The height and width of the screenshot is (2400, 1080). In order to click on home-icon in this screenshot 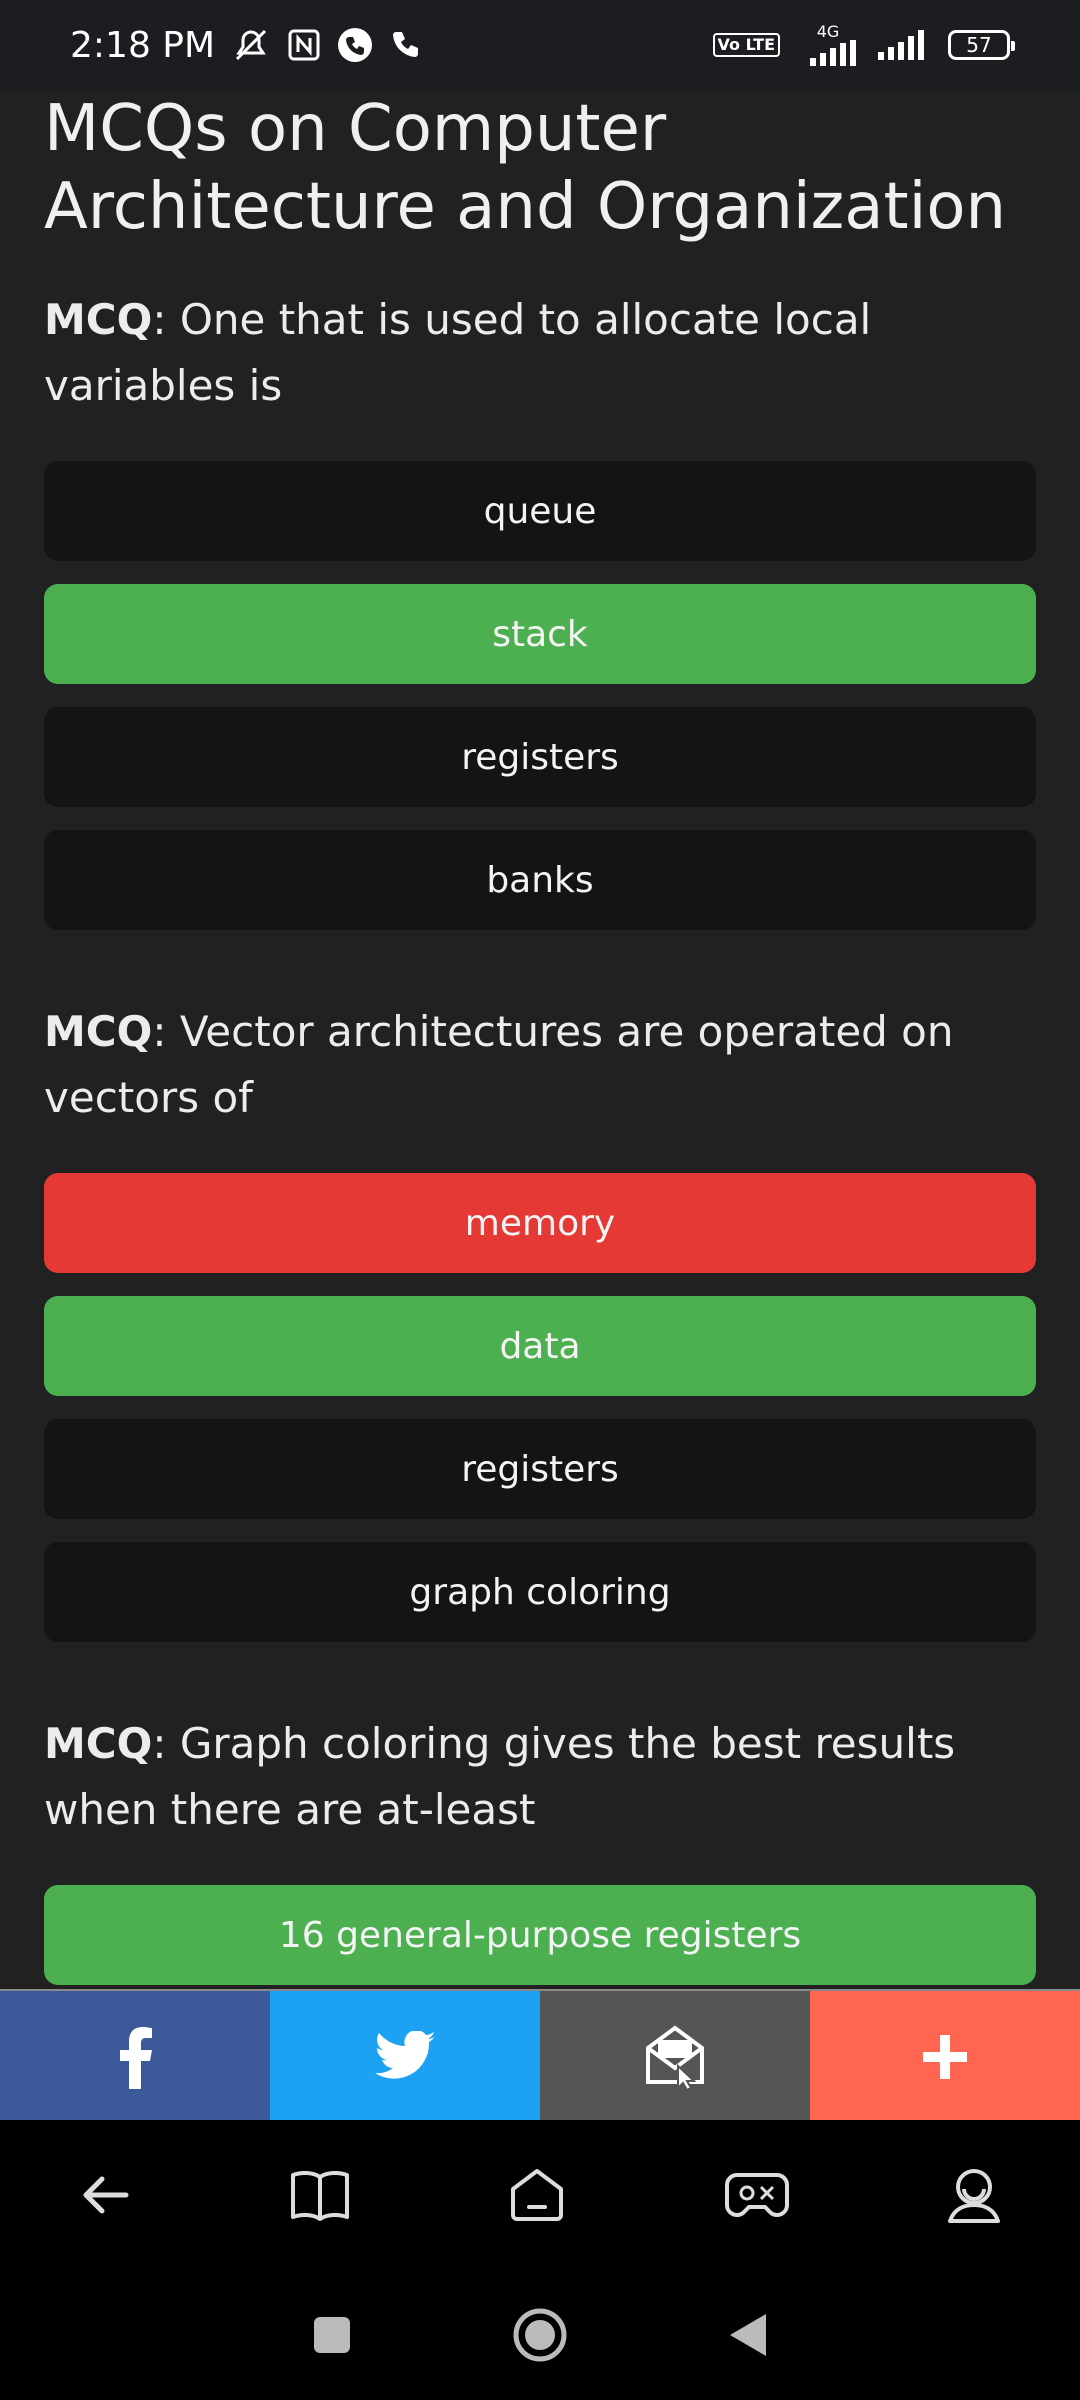, I will do `click(537, 2195)`.